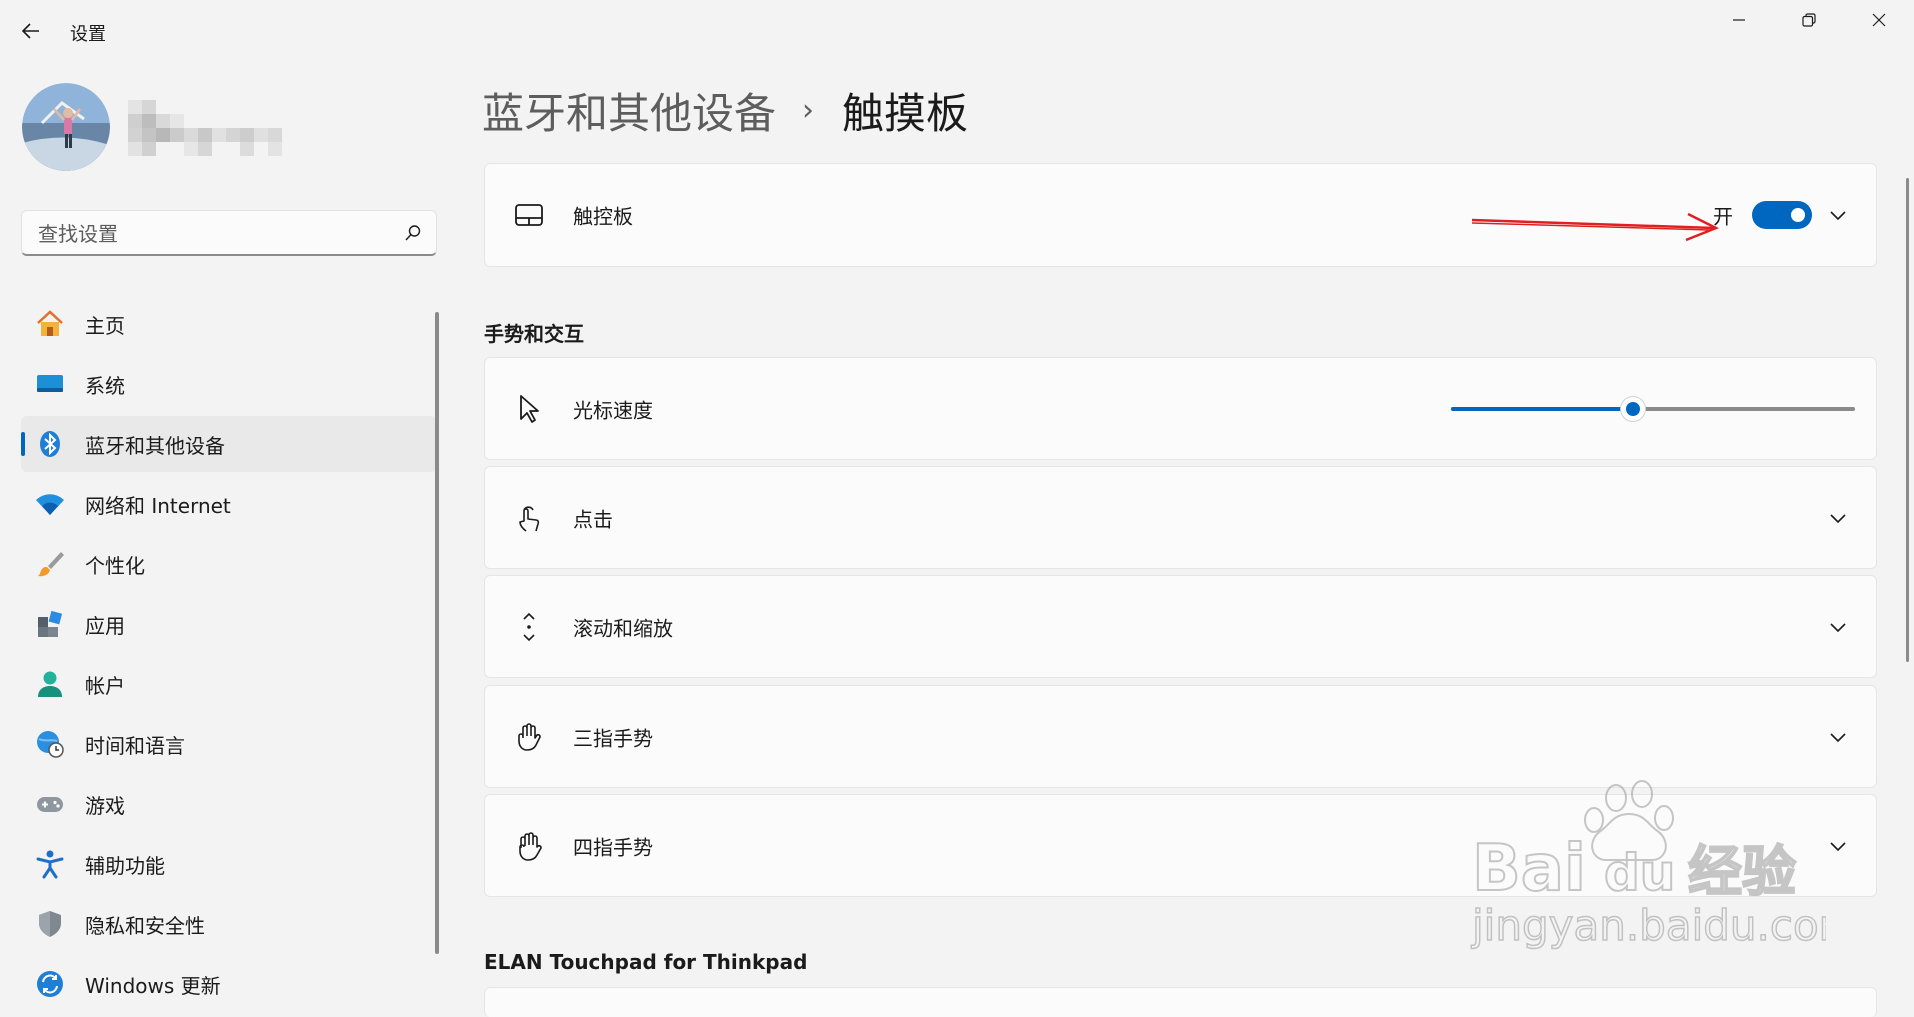 This screenshot has height=1017, width=1914. Describe the element at coordinates (1648, 925) in the screenshot. I see `watermark-url: jingyan.baidu.com` at that location.